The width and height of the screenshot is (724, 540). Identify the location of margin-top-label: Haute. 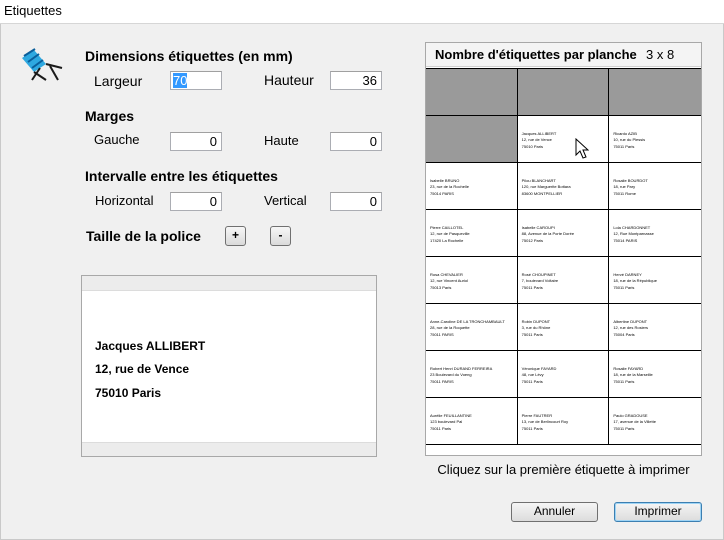
(281, 140).